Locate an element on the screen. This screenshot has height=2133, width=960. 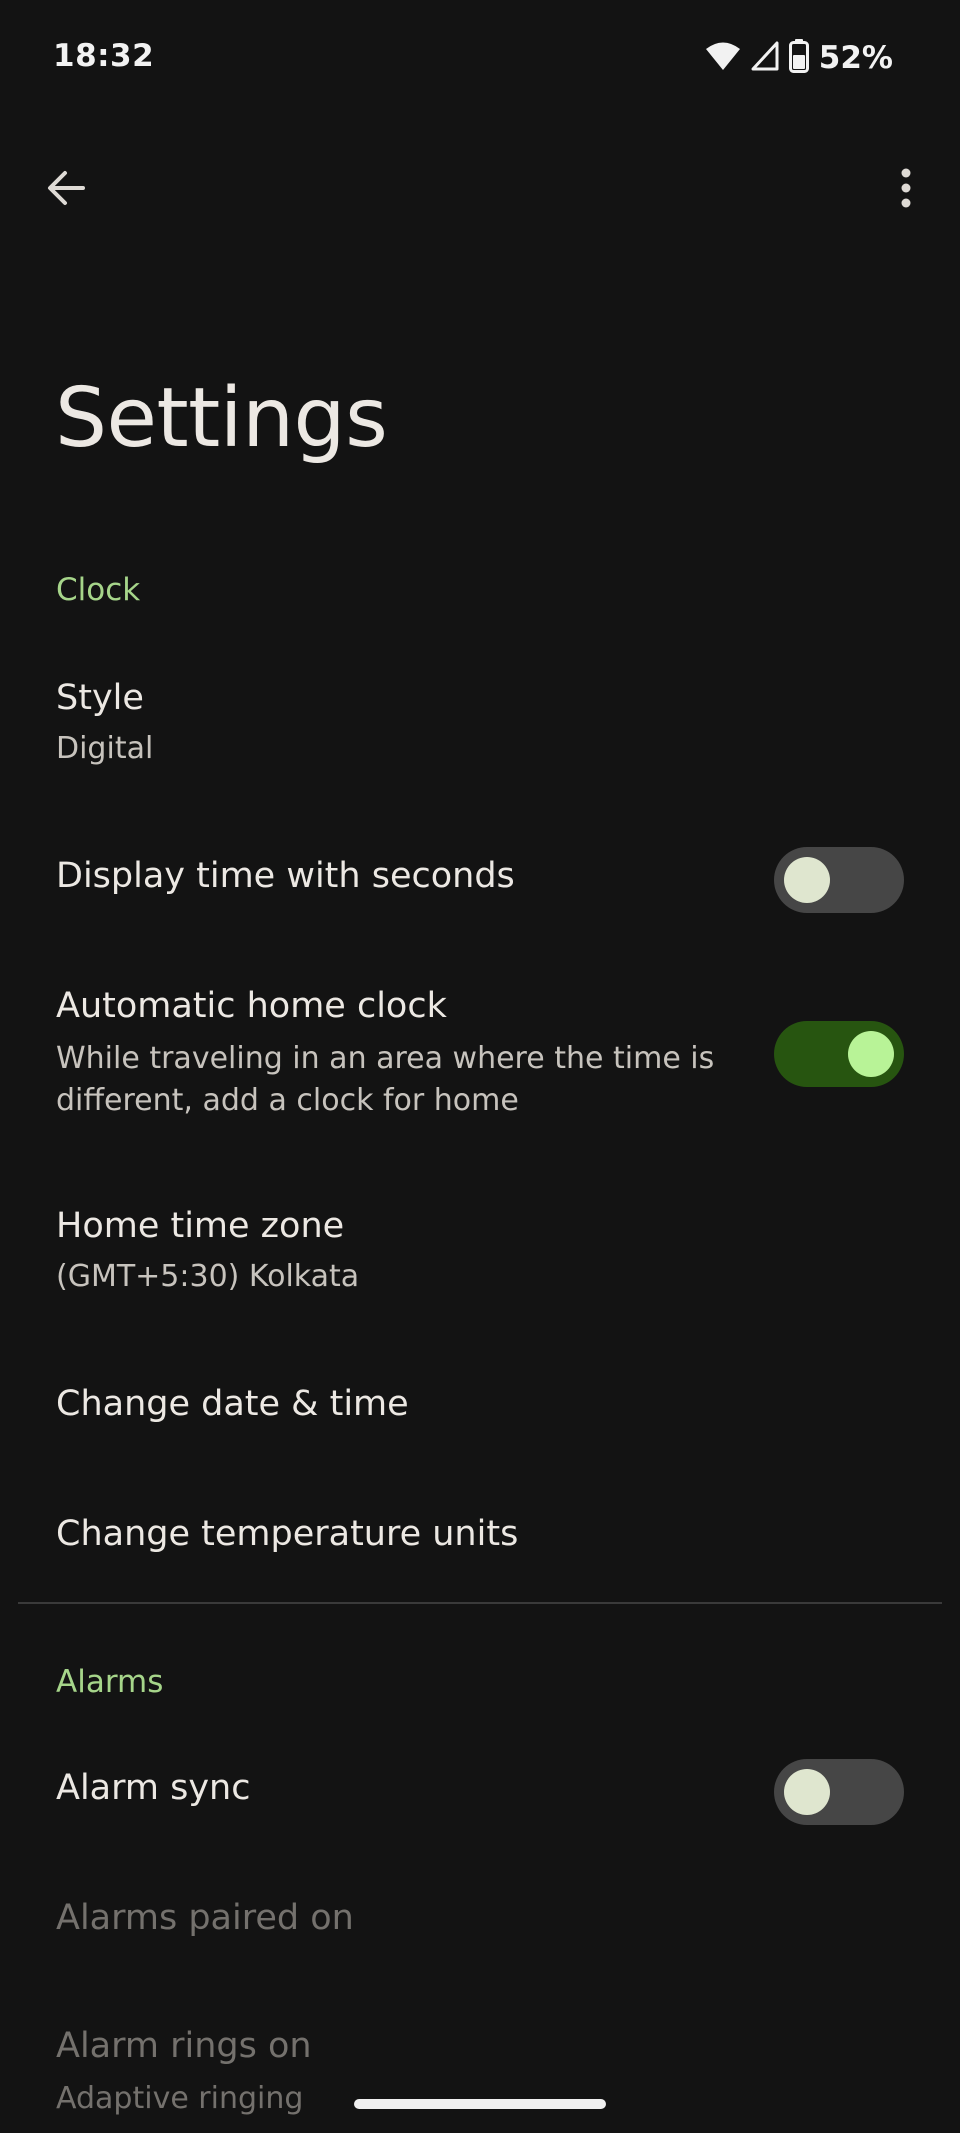
pref-style-summary: Digital is located at coordinates (105, 748).